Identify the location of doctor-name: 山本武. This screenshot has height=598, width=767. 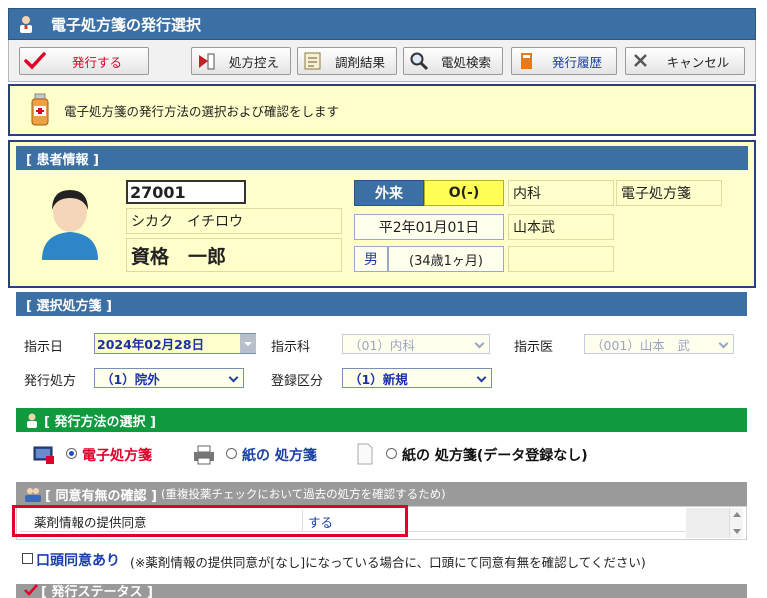
(561, 227).